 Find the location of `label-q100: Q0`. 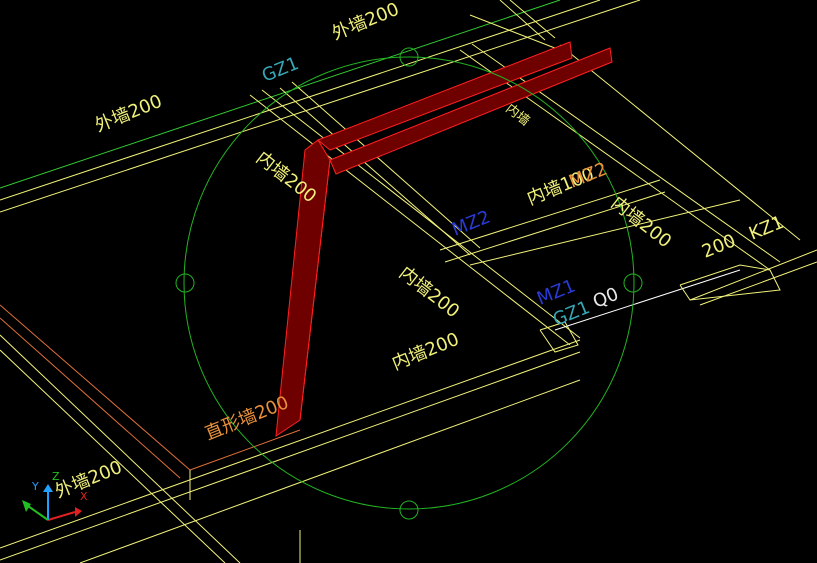

label-q100: Q0 is located at coordinates (606, 298).